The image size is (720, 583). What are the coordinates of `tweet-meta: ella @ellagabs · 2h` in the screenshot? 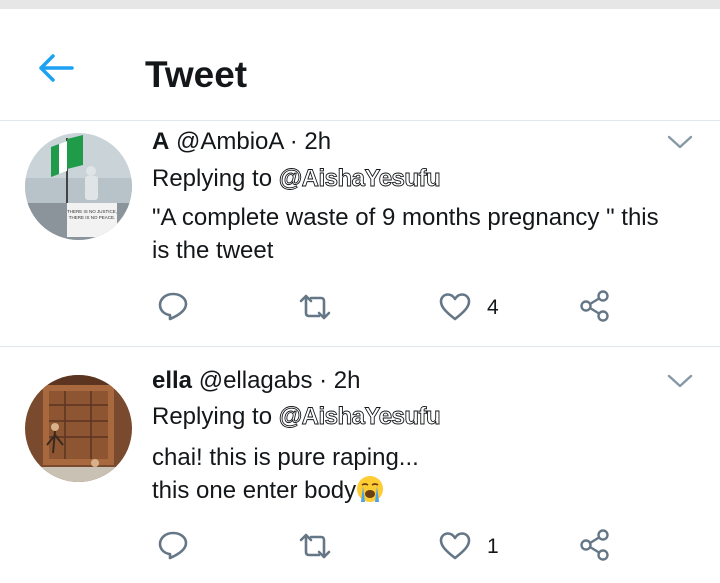 It's located at (256, 381).